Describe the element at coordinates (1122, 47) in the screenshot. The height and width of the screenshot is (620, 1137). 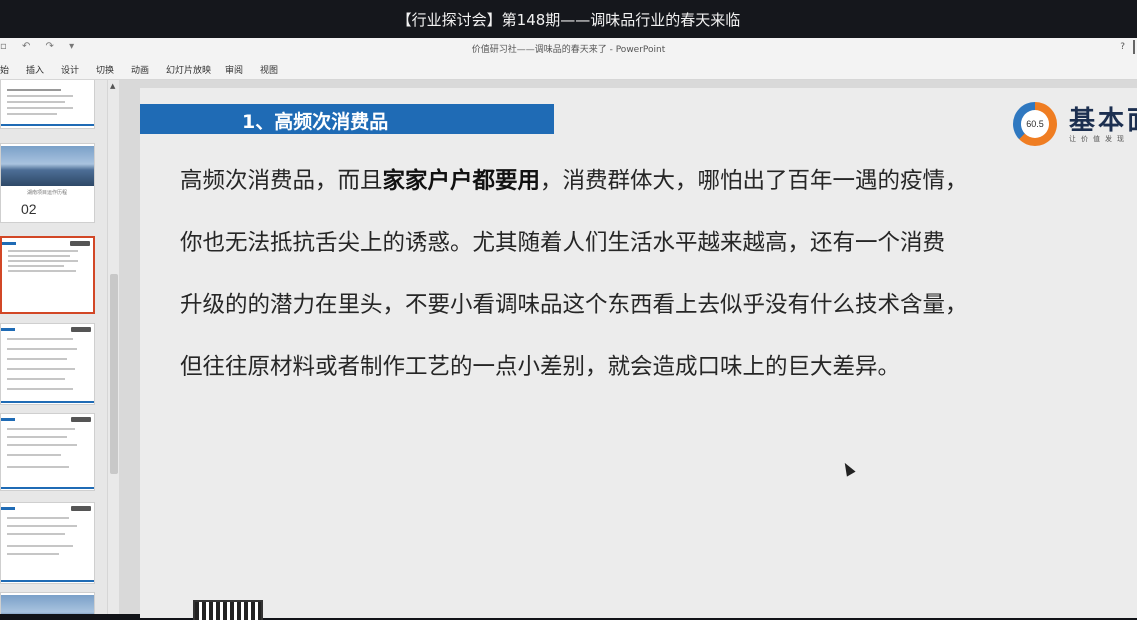
I see `help-icon: ?` at that location.